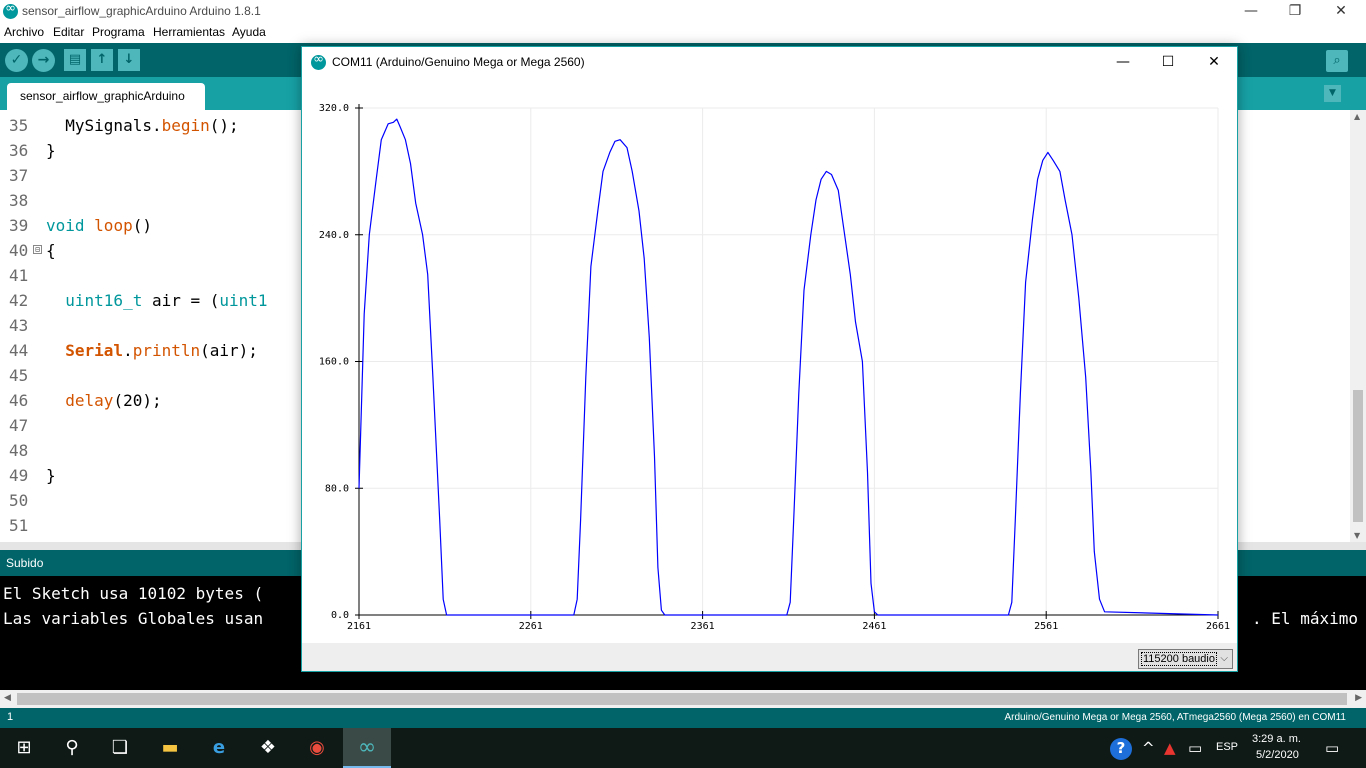  Describe the element at coordinates (367, 748) in the screenshot. I see `arduino-taskbar-icon: ∞` at that location.